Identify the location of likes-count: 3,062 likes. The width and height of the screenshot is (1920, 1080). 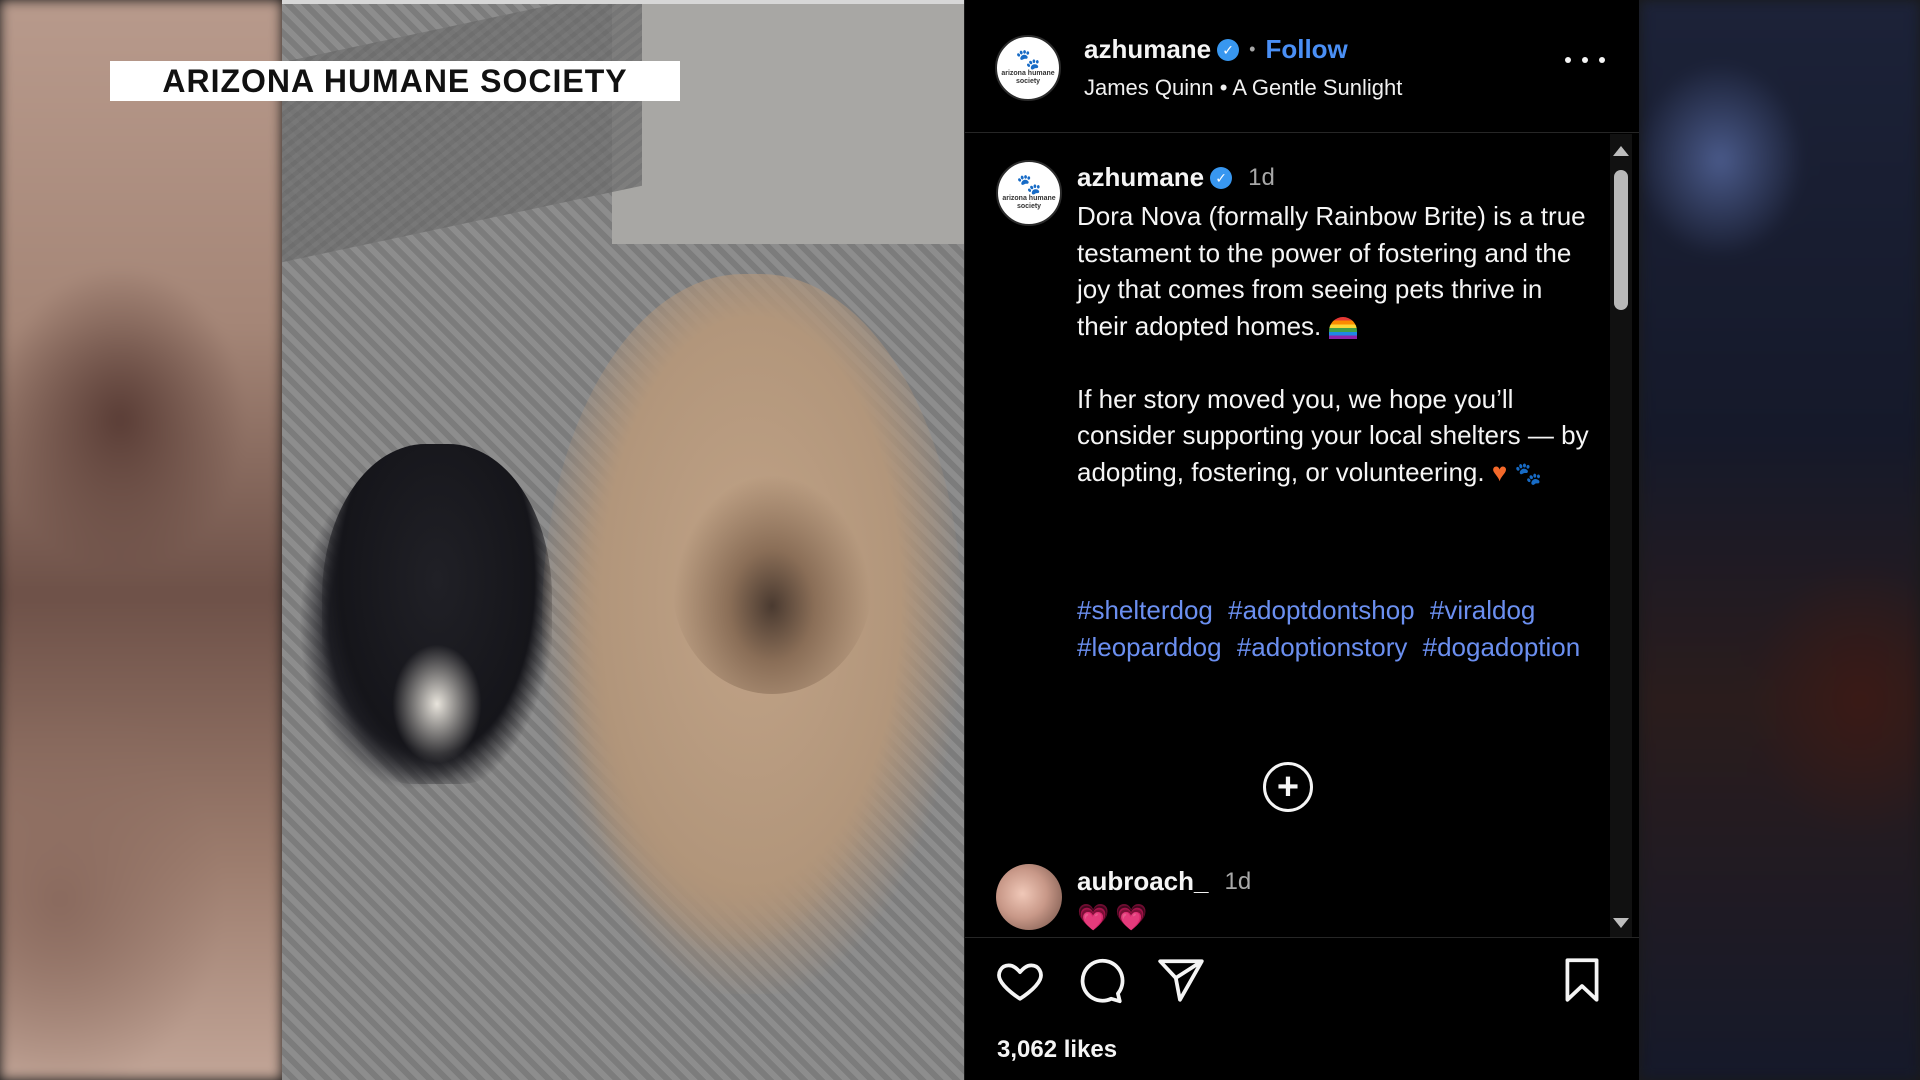
(1057, 1050).